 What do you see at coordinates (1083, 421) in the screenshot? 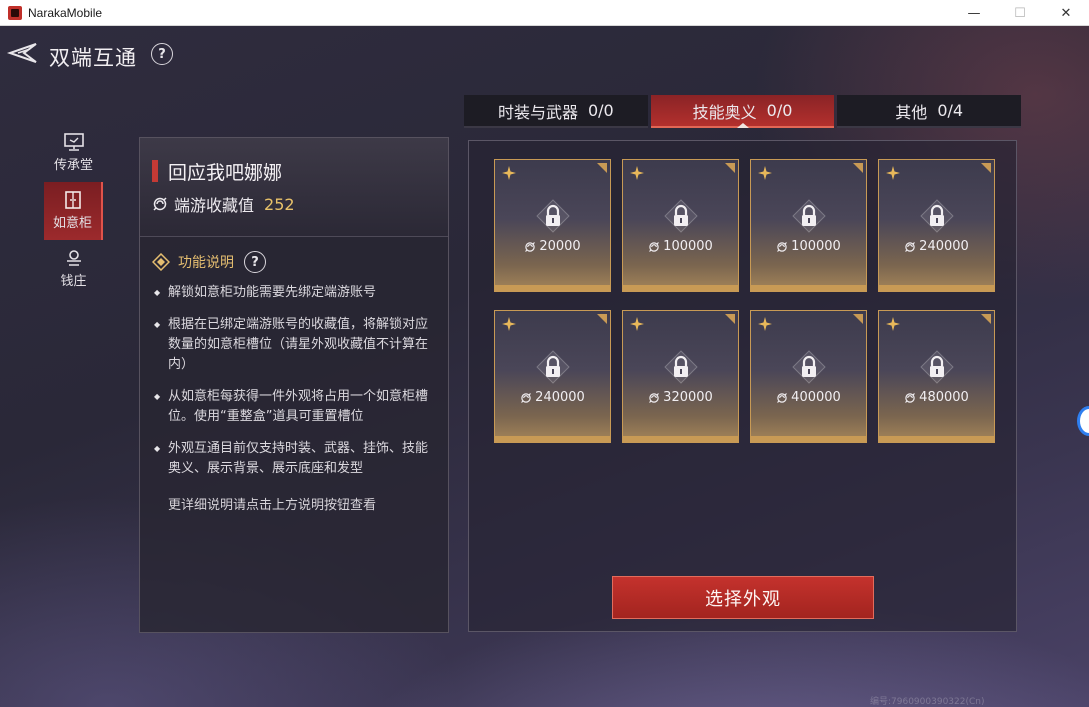
I see `floating-assistant-button` at bounding box center [1083, 421].